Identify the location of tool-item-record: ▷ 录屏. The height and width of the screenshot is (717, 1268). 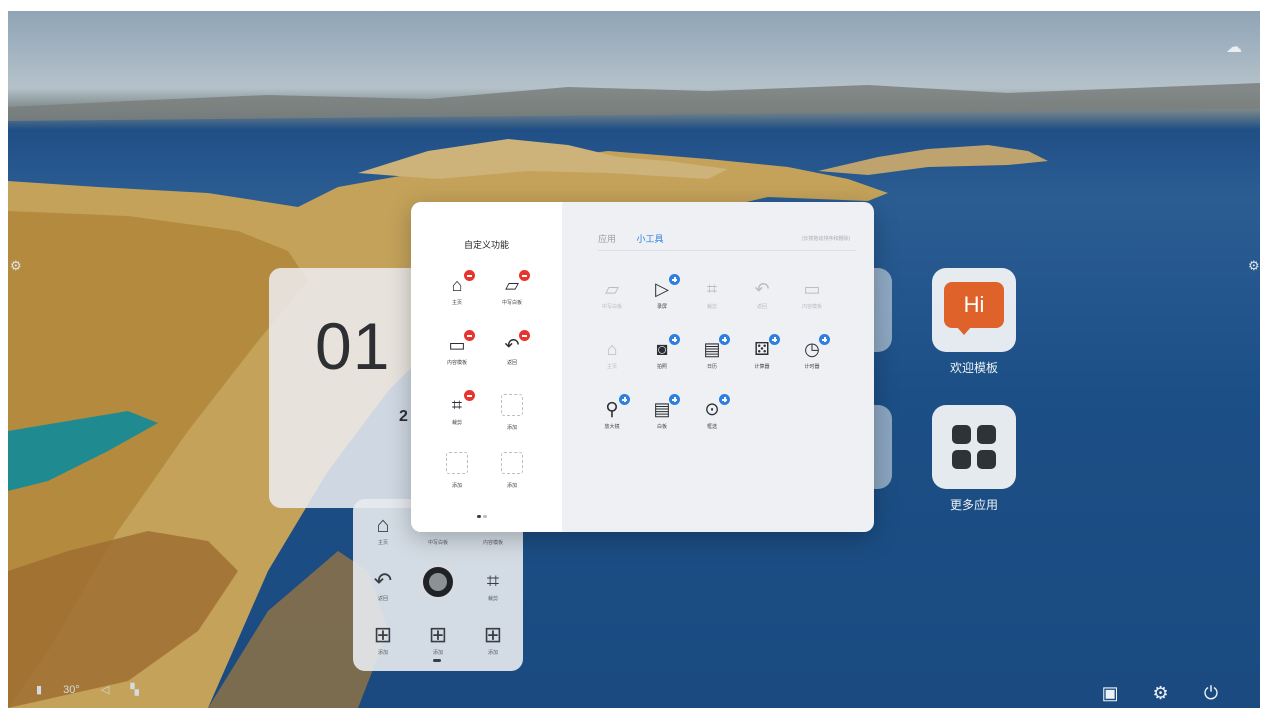
(662, 292).